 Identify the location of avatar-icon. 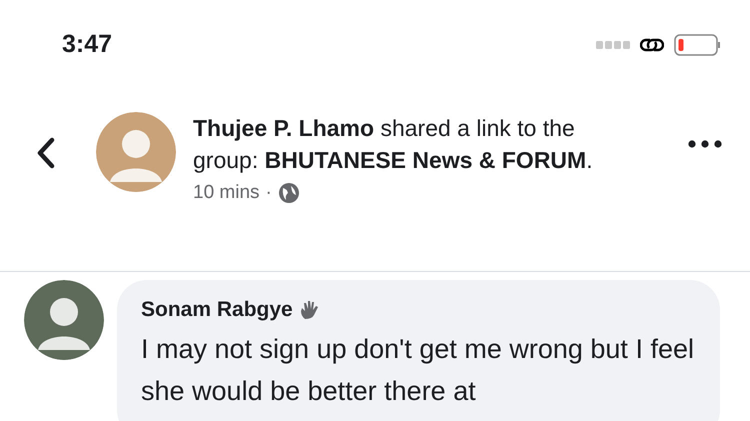
(64, 320).